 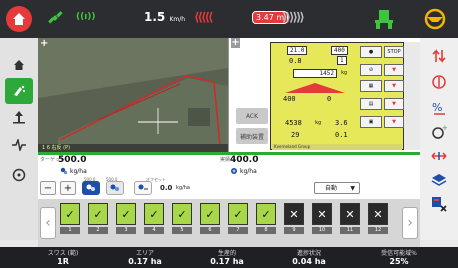 I want to click on section-3: ✓ 3, so click(x=126, y=218).